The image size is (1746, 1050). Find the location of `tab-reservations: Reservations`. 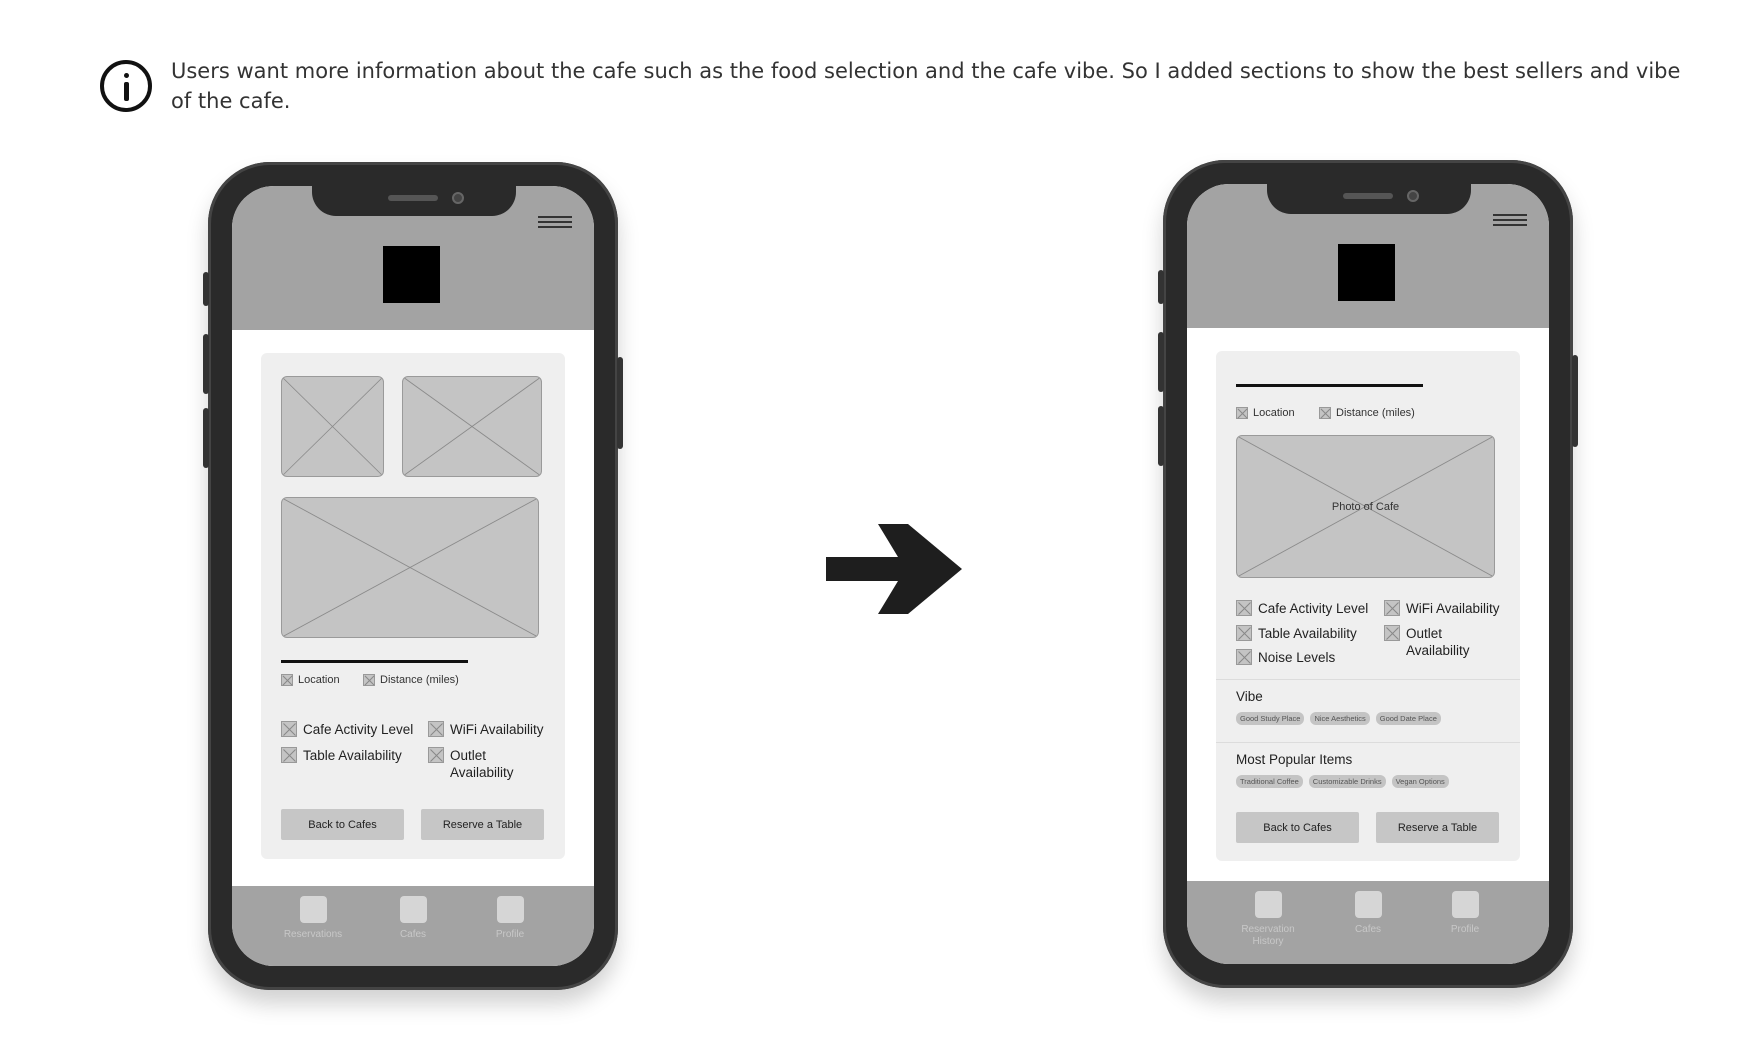

tab-reservations: Reservations is located at coordinates (313, 918).